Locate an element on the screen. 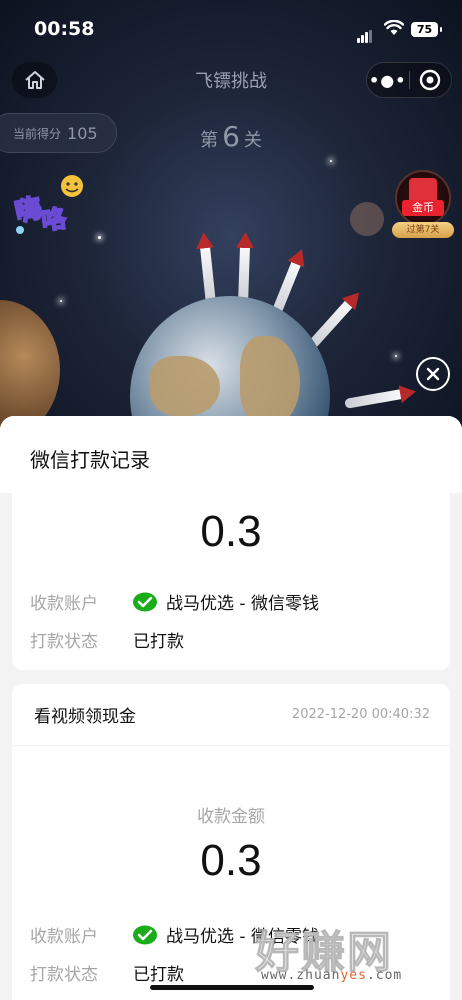 Image resolution: width=462 pixels, height=1000 pixels. svg-text: 咯 is located at coordinates (54, 219).